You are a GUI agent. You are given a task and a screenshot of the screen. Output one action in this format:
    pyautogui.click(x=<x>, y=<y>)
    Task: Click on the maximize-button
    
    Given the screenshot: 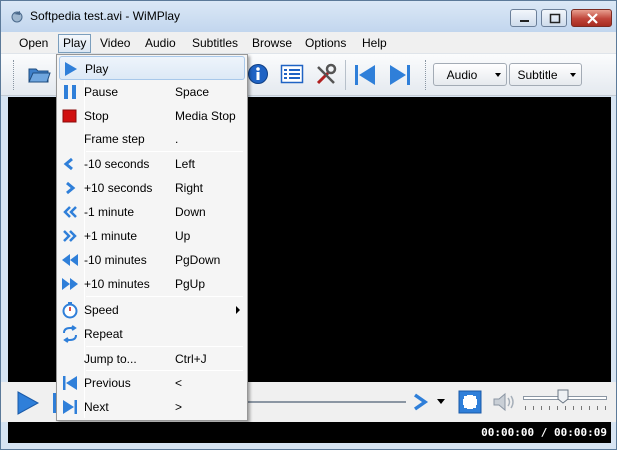 What is the action you would take?
    pyautogui.click(x=554, y=18)
    